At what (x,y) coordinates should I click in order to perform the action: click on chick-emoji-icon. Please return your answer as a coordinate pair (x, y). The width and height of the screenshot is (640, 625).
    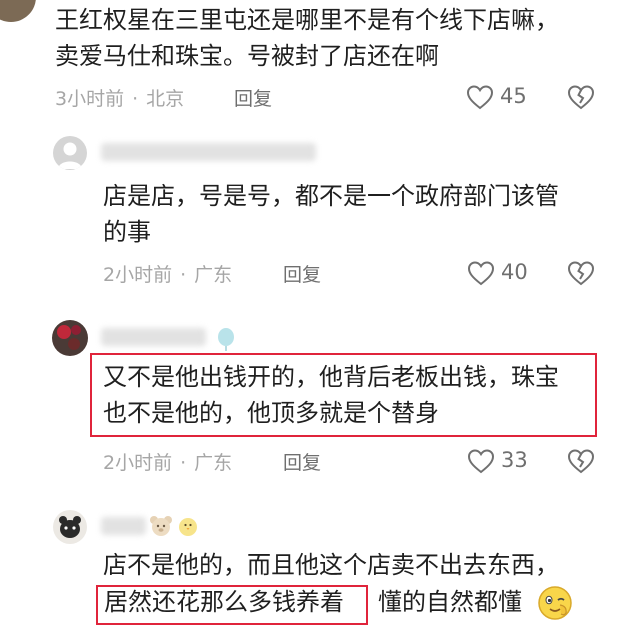
    Looking at the image, I should click on (188, 526).